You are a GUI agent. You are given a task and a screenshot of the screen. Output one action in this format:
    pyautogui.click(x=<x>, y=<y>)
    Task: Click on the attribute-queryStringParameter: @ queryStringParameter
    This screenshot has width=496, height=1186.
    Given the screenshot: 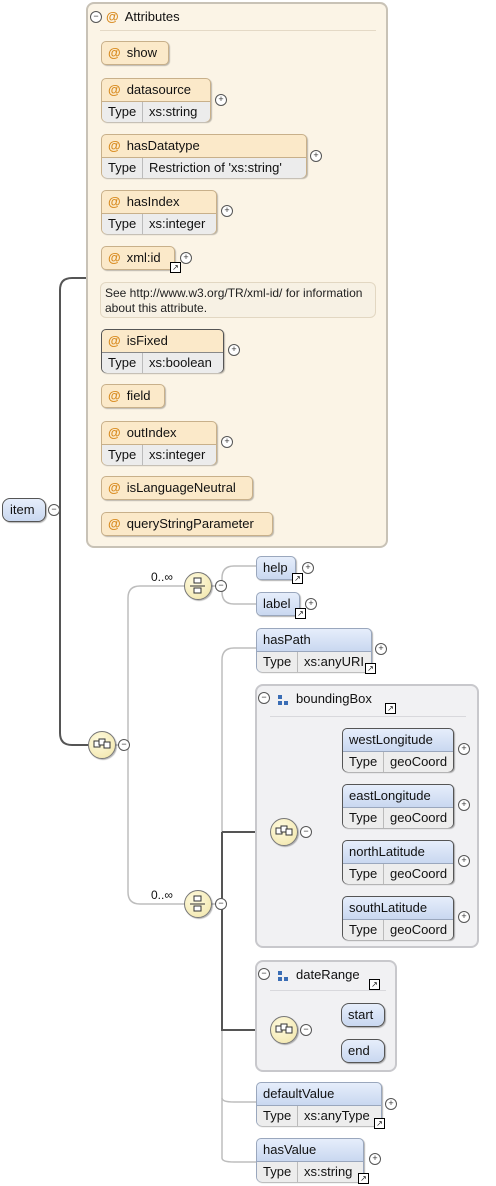 What is the action you would take?
    pyautogui.click(x=187, y=524)
    